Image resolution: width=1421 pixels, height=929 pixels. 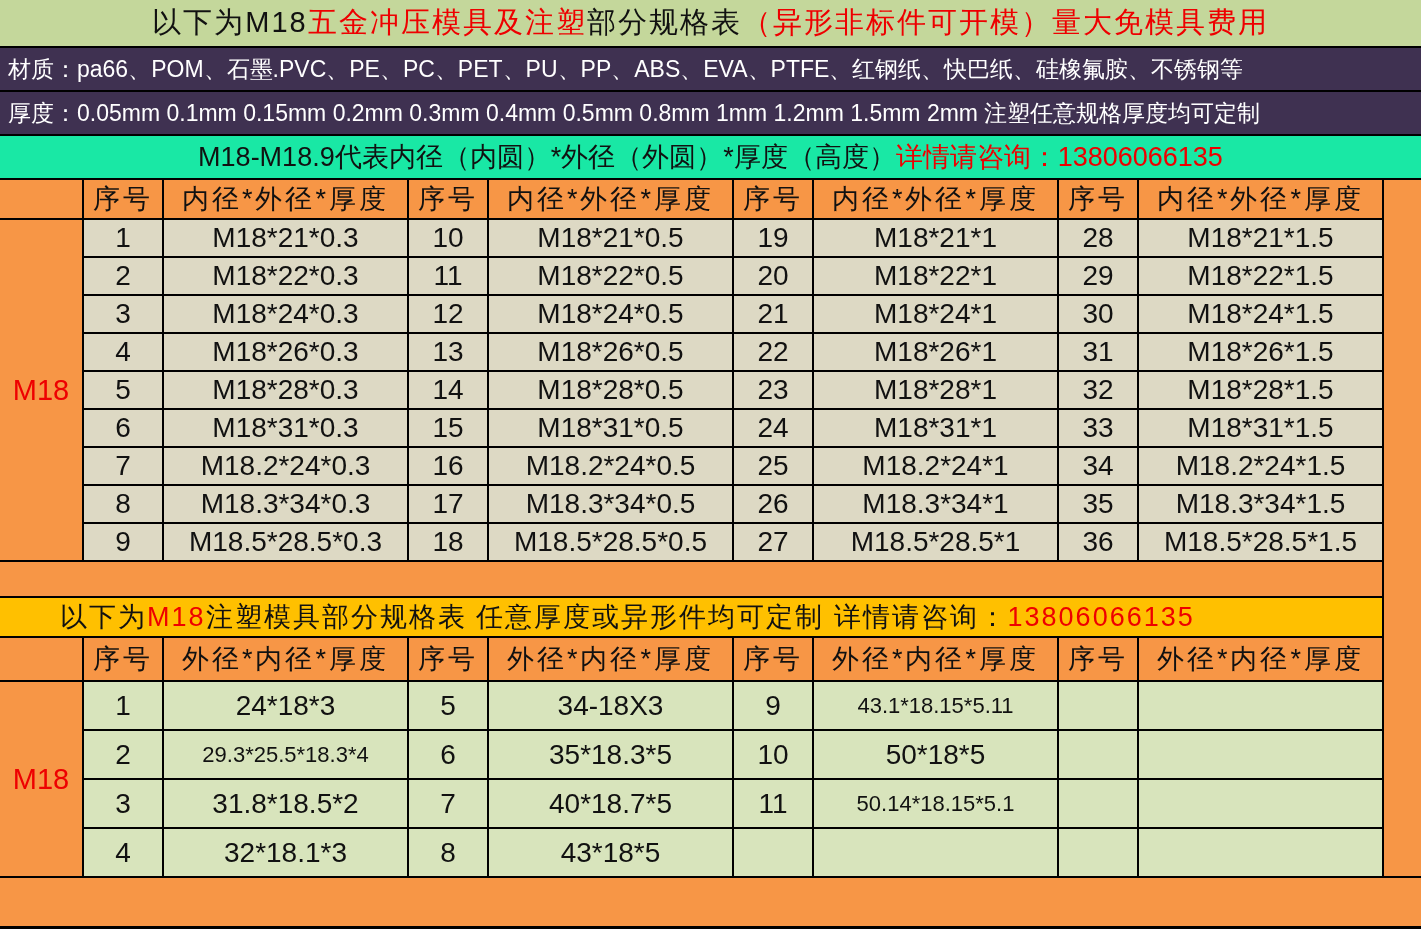 What do you see at coordinates (285, 276) in the screenshot?
I see `table-cell: M18*22*0.3` at bounding box center [285, 276].